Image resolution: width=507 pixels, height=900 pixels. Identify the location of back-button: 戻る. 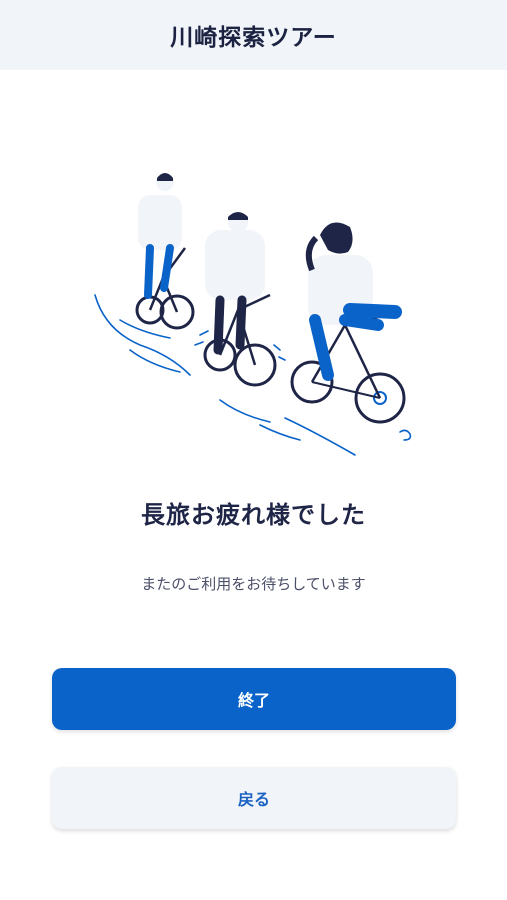
(254, 798).